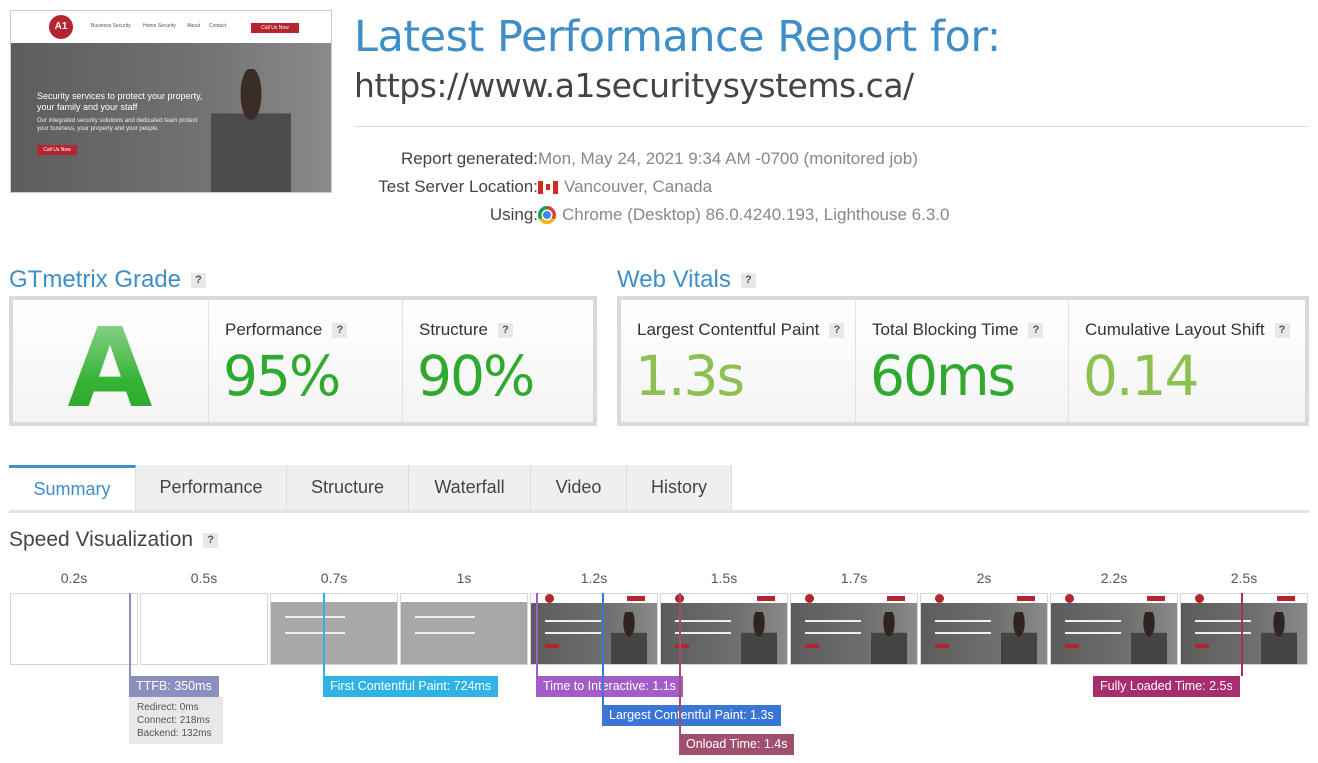 The height and width of the screenshot is (763, 1318). Describe the element at coordinates (470, 487) in the screenshot. I see `tab-waterfall: Waterfall` at that location.